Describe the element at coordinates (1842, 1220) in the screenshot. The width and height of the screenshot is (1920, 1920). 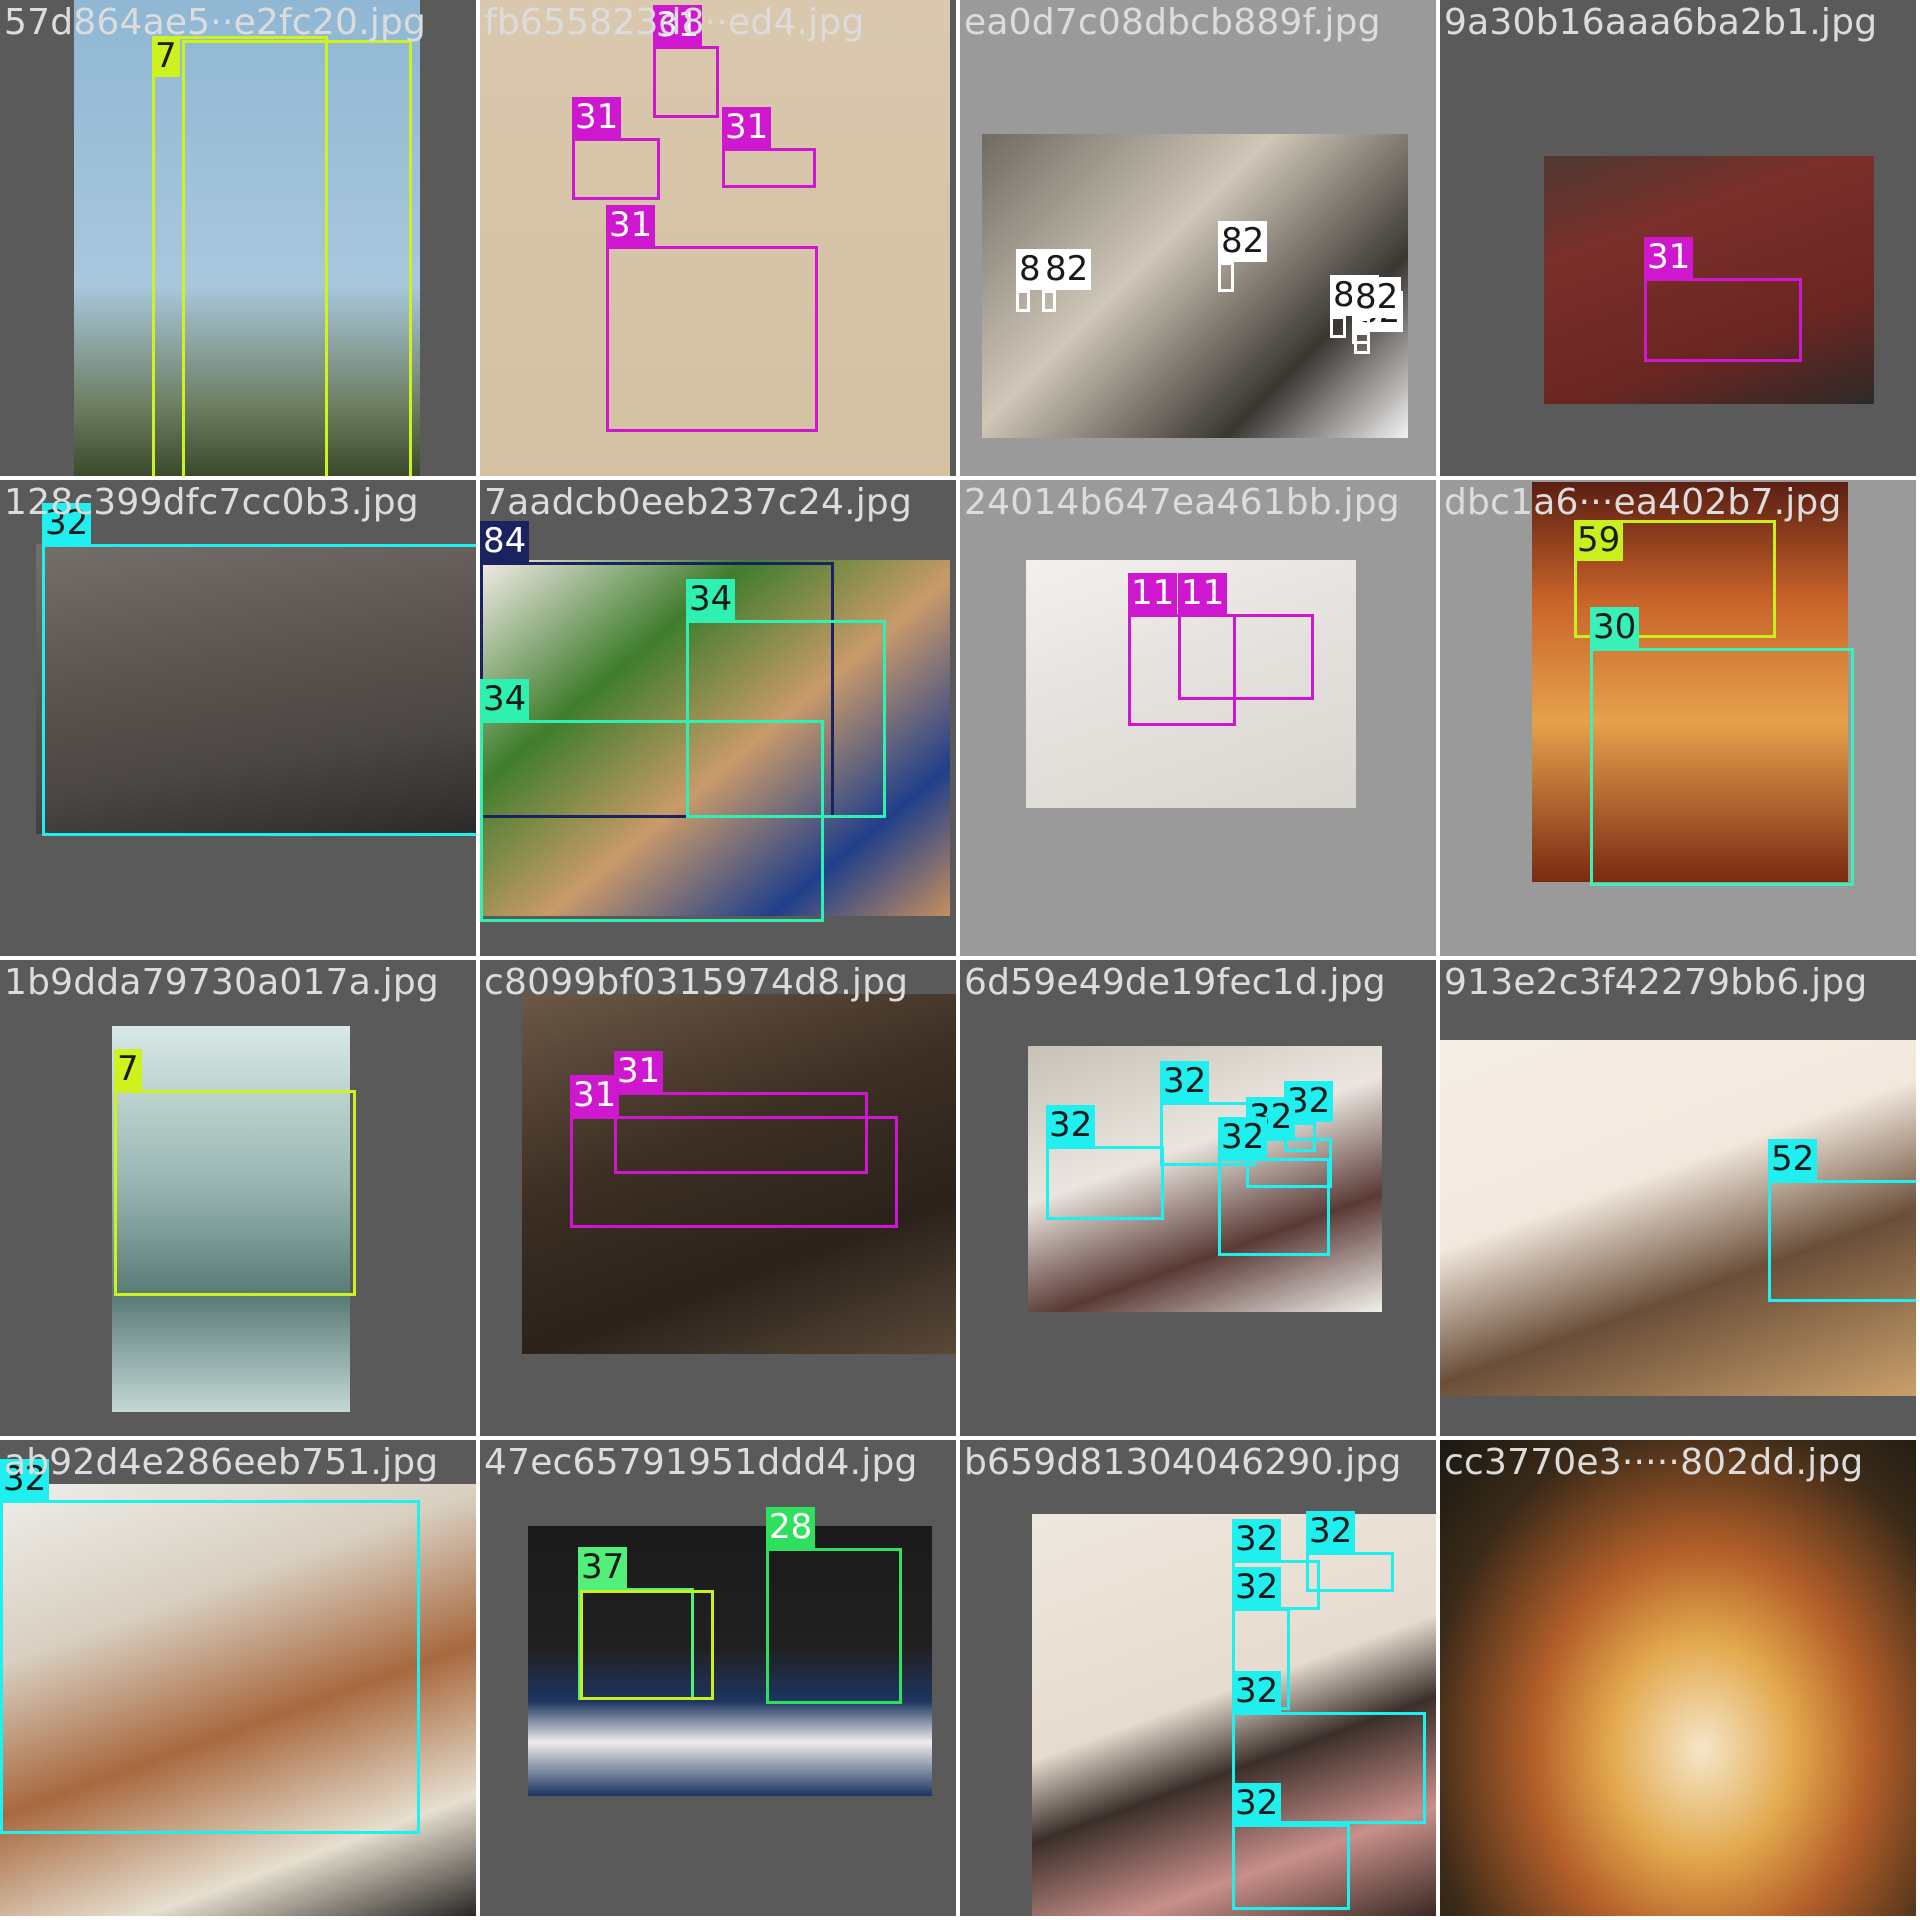
I see `detection-box: 52` at that location.